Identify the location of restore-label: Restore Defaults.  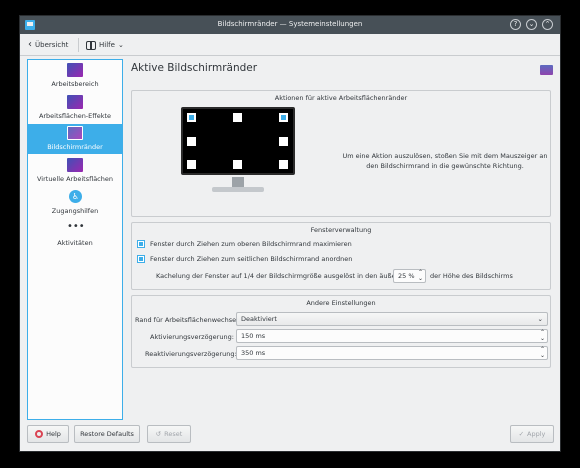
(107, 434).